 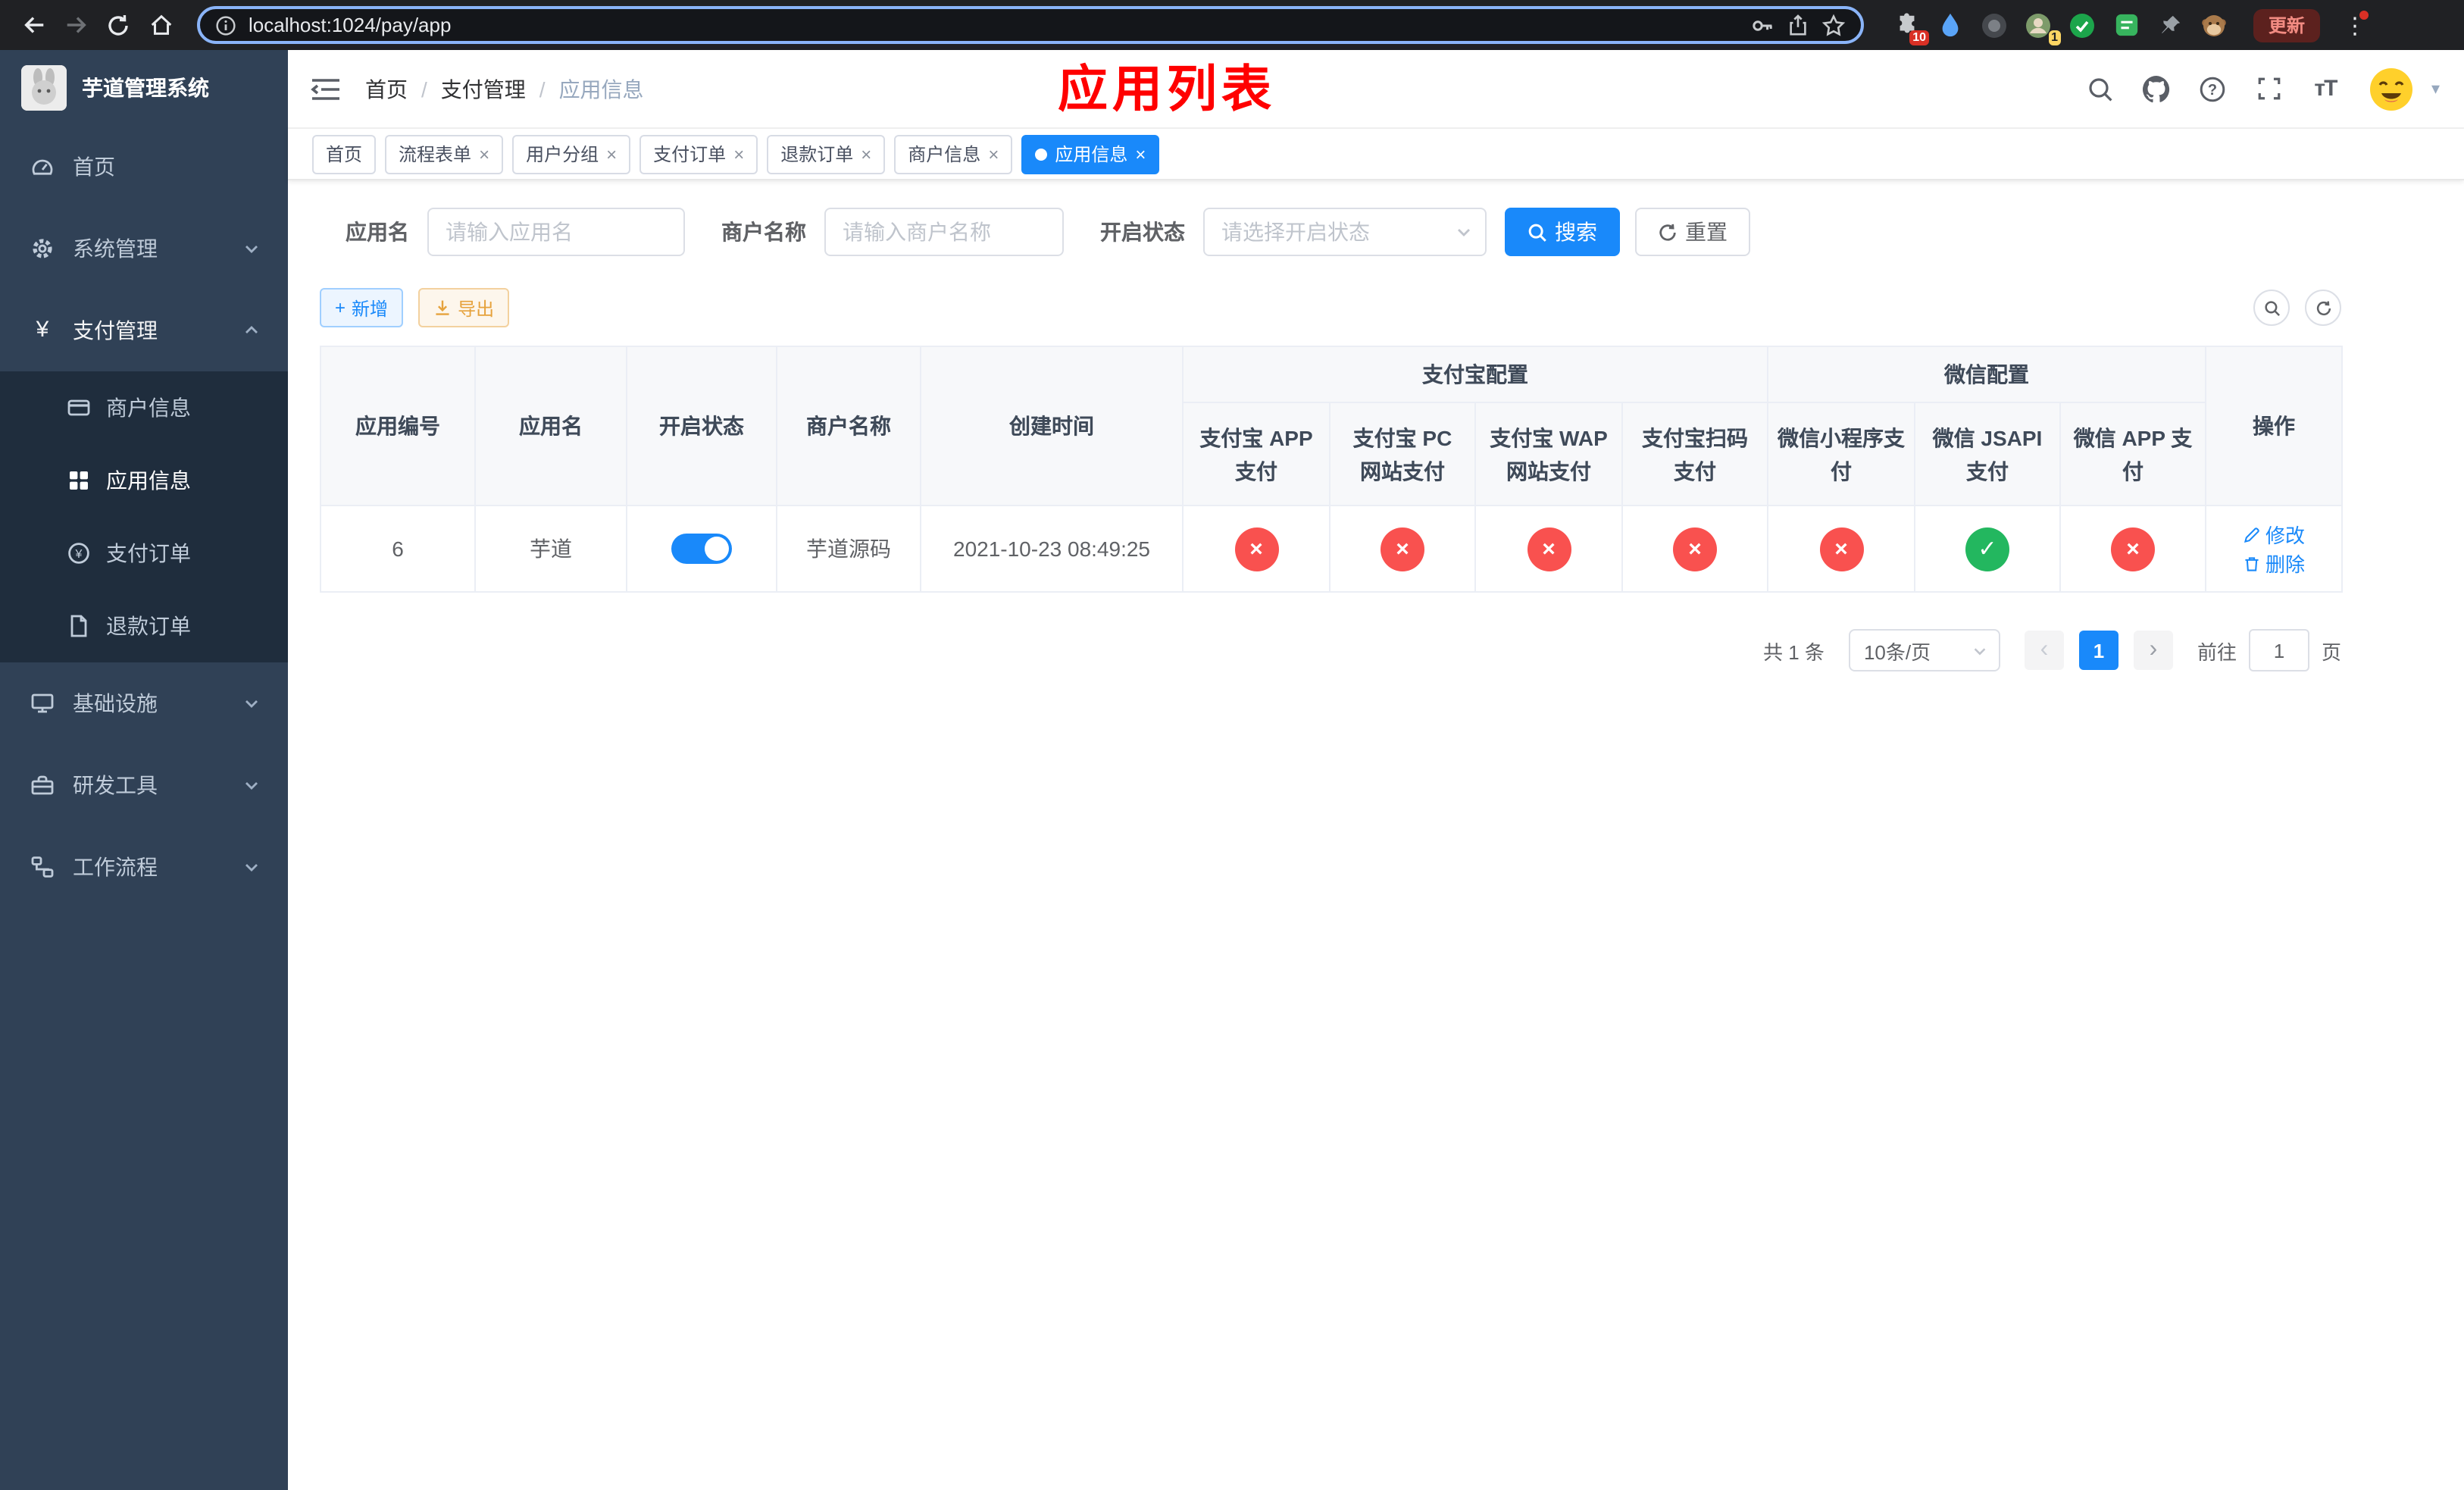 What do you see at coordinates (326, 88) in the screenshot?
I see `sidebar-fold-icon` at bounding box center [326, 88].